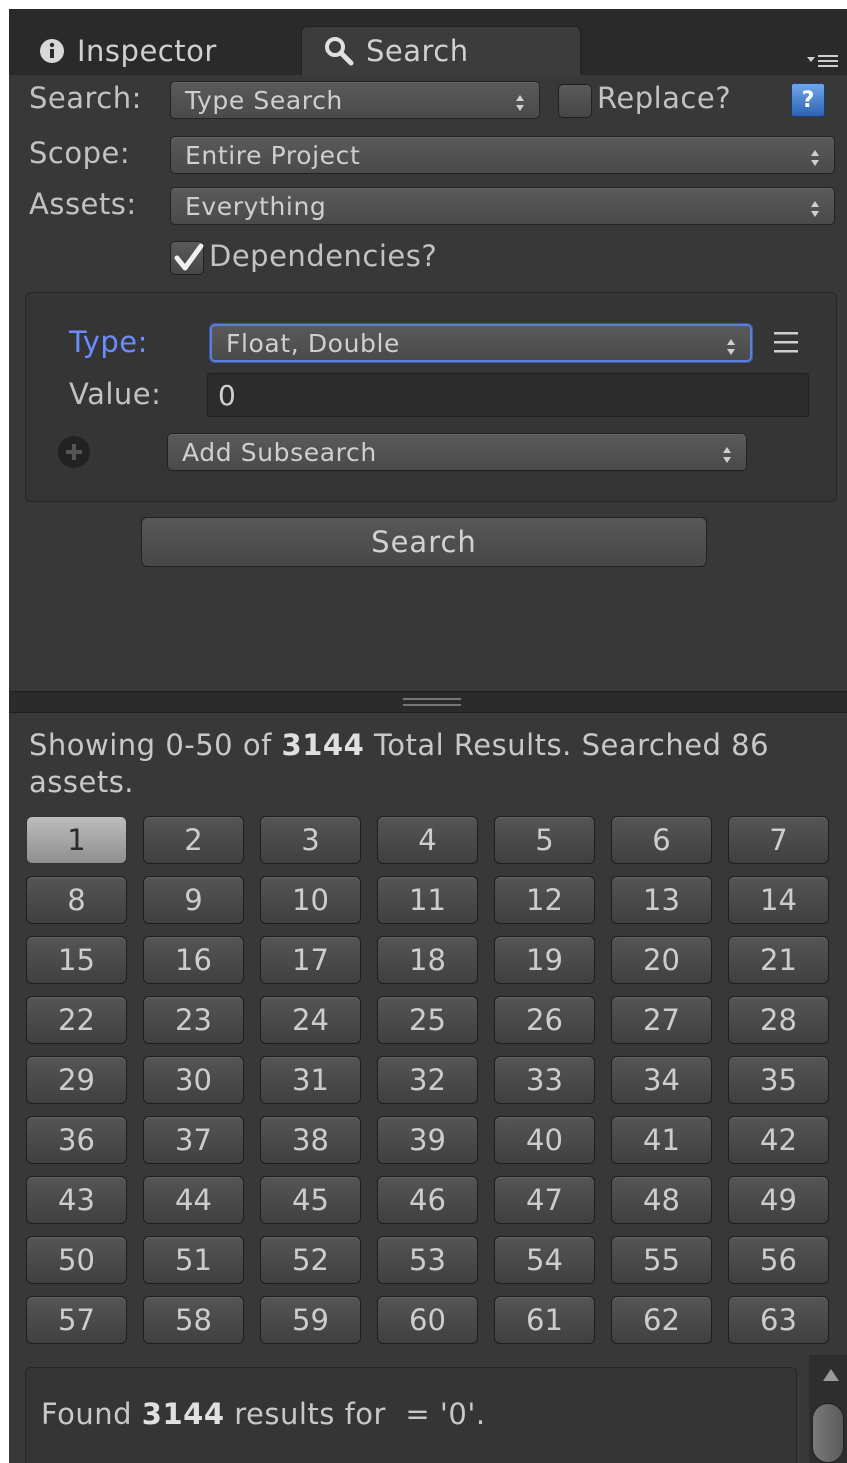  Describe the element at coordinates (310, 1320) in the screenshot. I see `page-button: 59` at that location.